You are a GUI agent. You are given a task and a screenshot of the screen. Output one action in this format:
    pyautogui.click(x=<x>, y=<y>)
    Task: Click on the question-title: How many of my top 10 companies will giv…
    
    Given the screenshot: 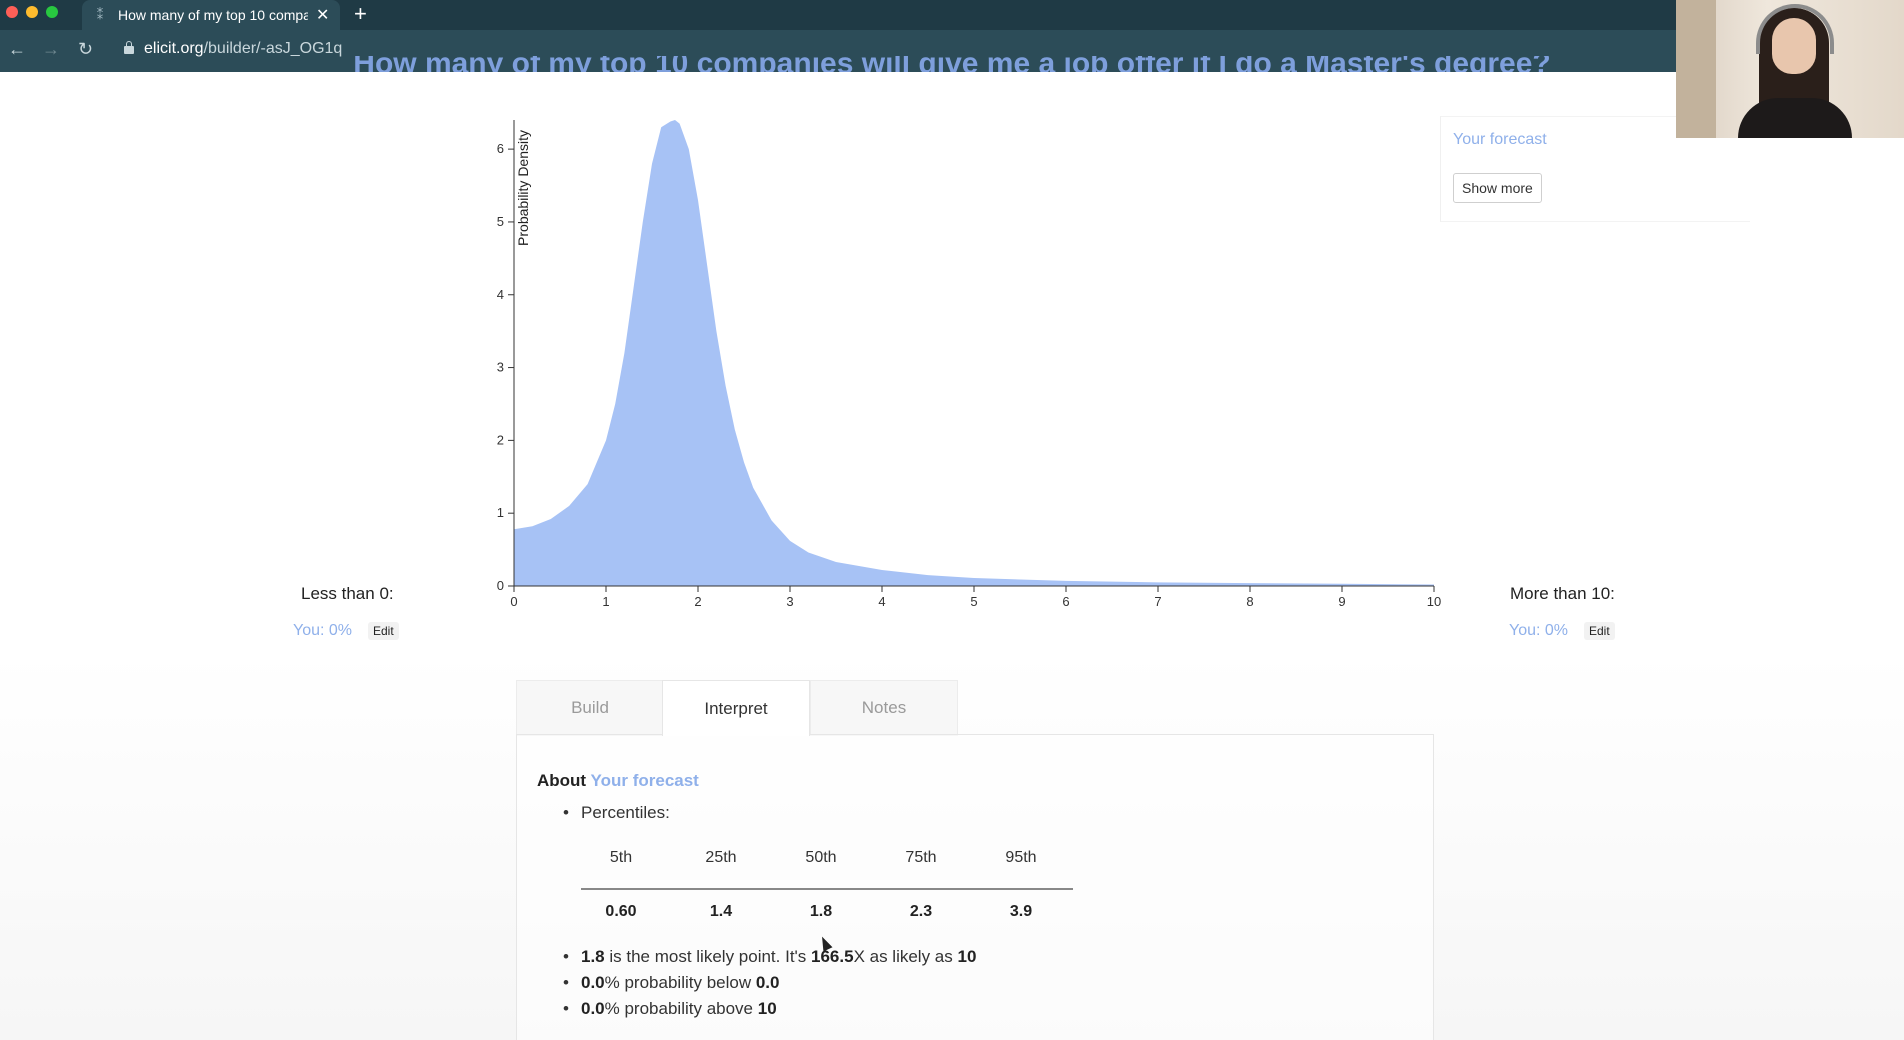 What is the action you would take?
    pyautogui.click(x=952, y=64)
    